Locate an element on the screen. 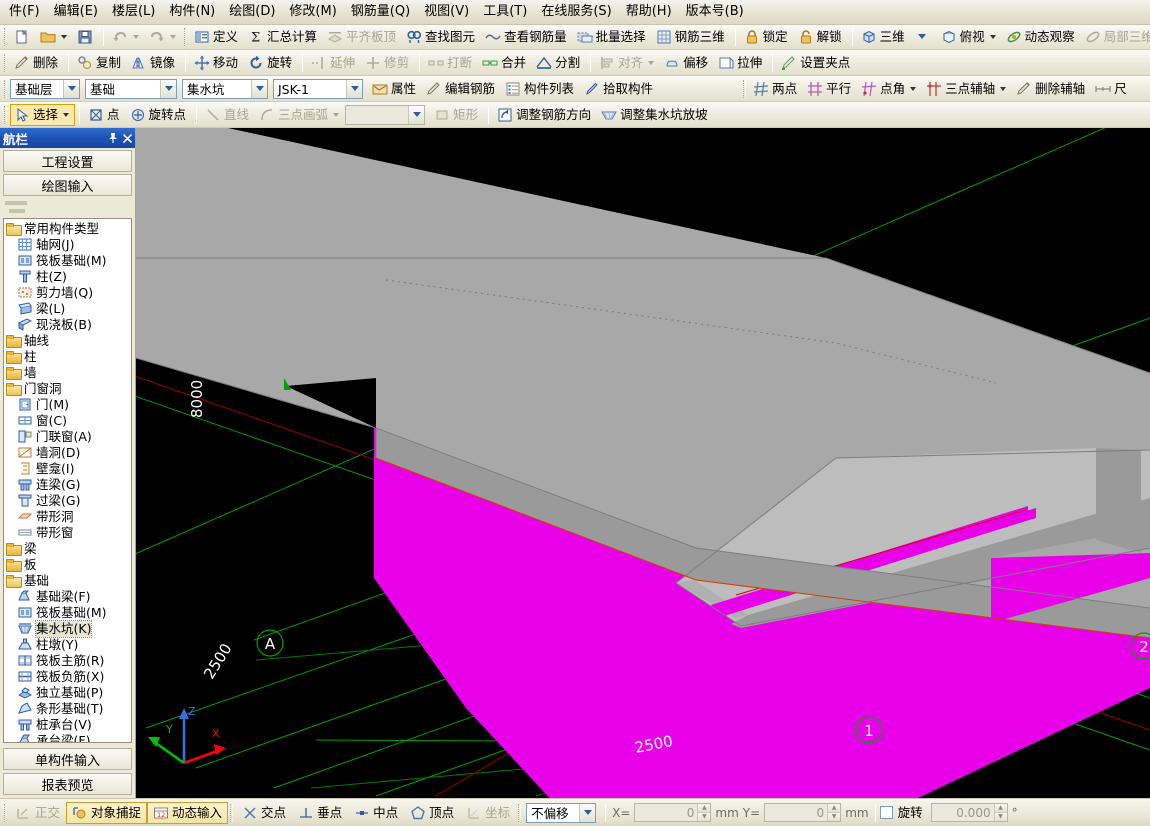  tree-item-28: 筏板负筋(X) is located at coordinates (67, 677).